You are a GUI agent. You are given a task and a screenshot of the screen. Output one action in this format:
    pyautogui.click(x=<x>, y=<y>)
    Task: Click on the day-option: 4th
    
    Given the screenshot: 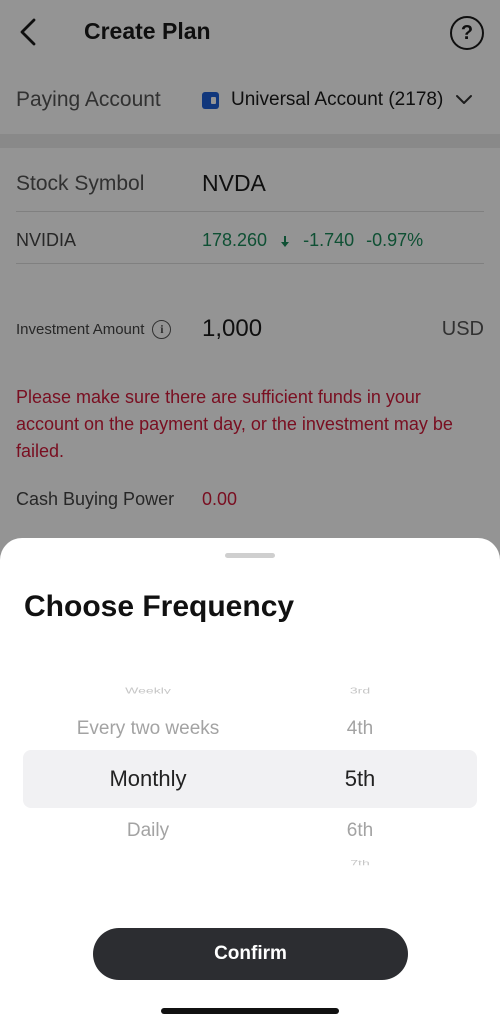 What is the action you would take?
    pyautogui.click(x=360, y=729)
    